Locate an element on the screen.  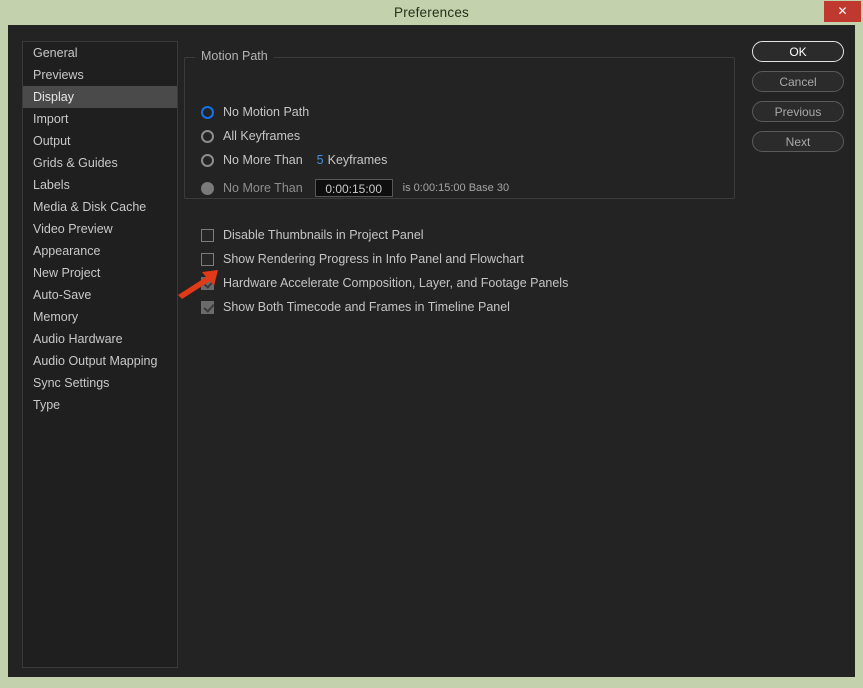
sidebar-item-appearance: Appearance is located at coordinates (100, 251).